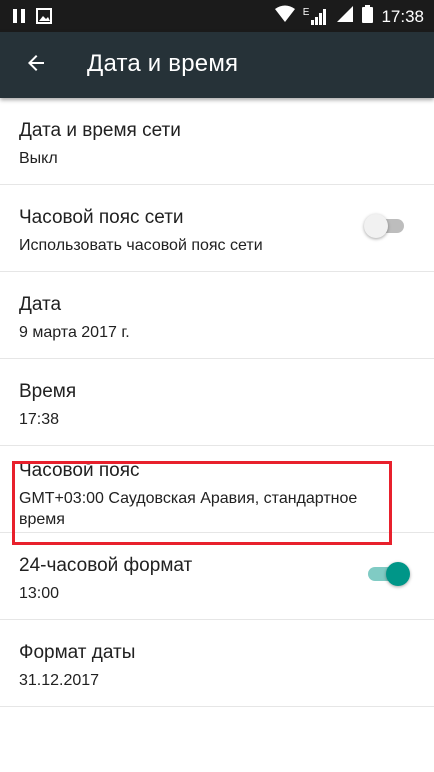 This screenshot has width=434, height=772. I want to click on setting-title: 24-часовой формат, so click(106, 565).